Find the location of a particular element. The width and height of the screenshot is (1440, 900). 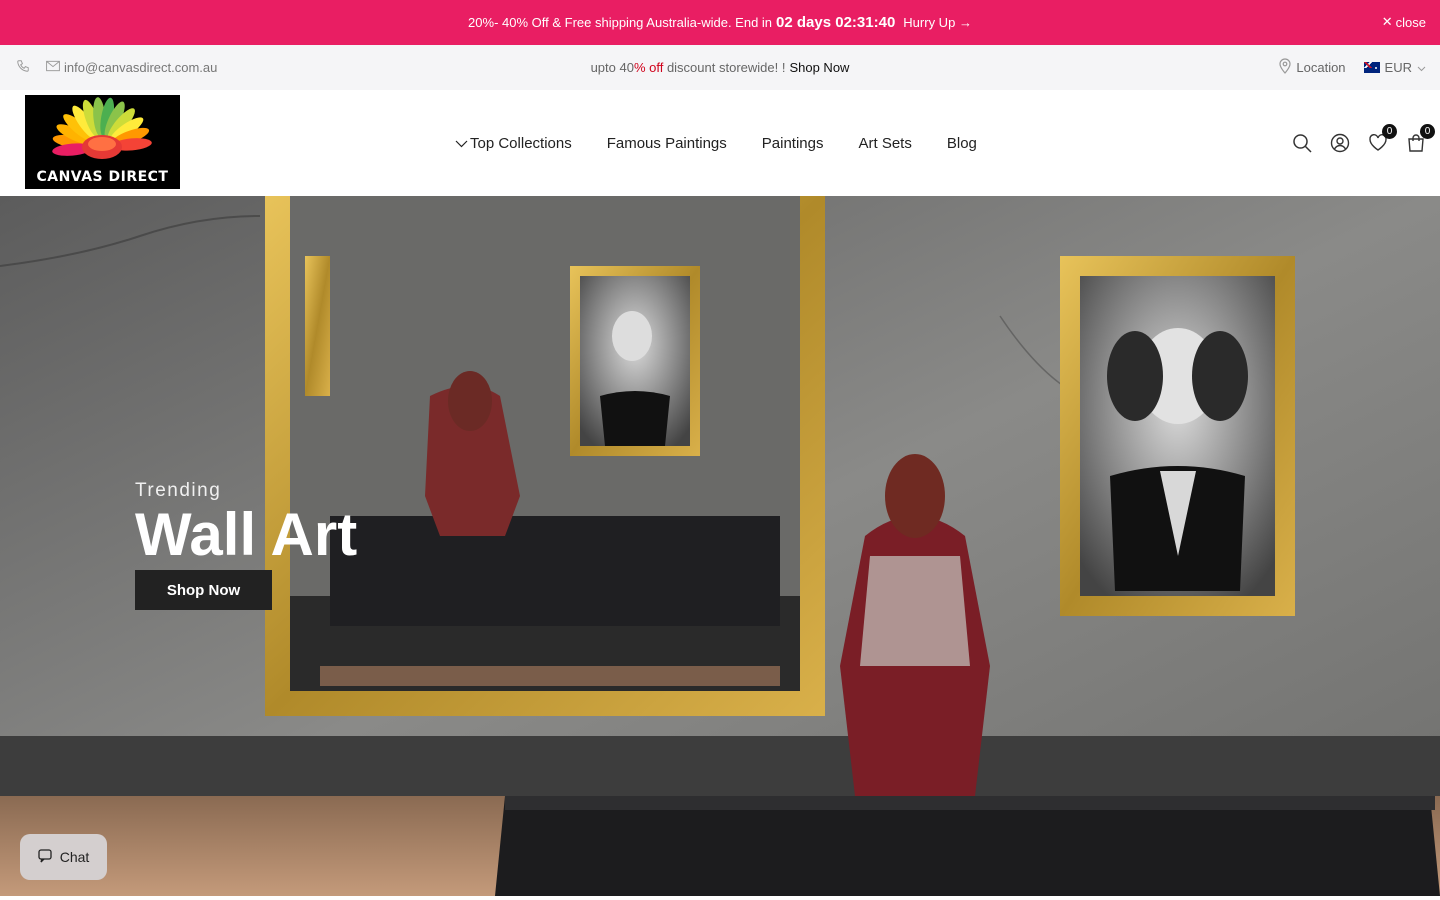

chat-button: Chat is located at coordinates (63, 857).